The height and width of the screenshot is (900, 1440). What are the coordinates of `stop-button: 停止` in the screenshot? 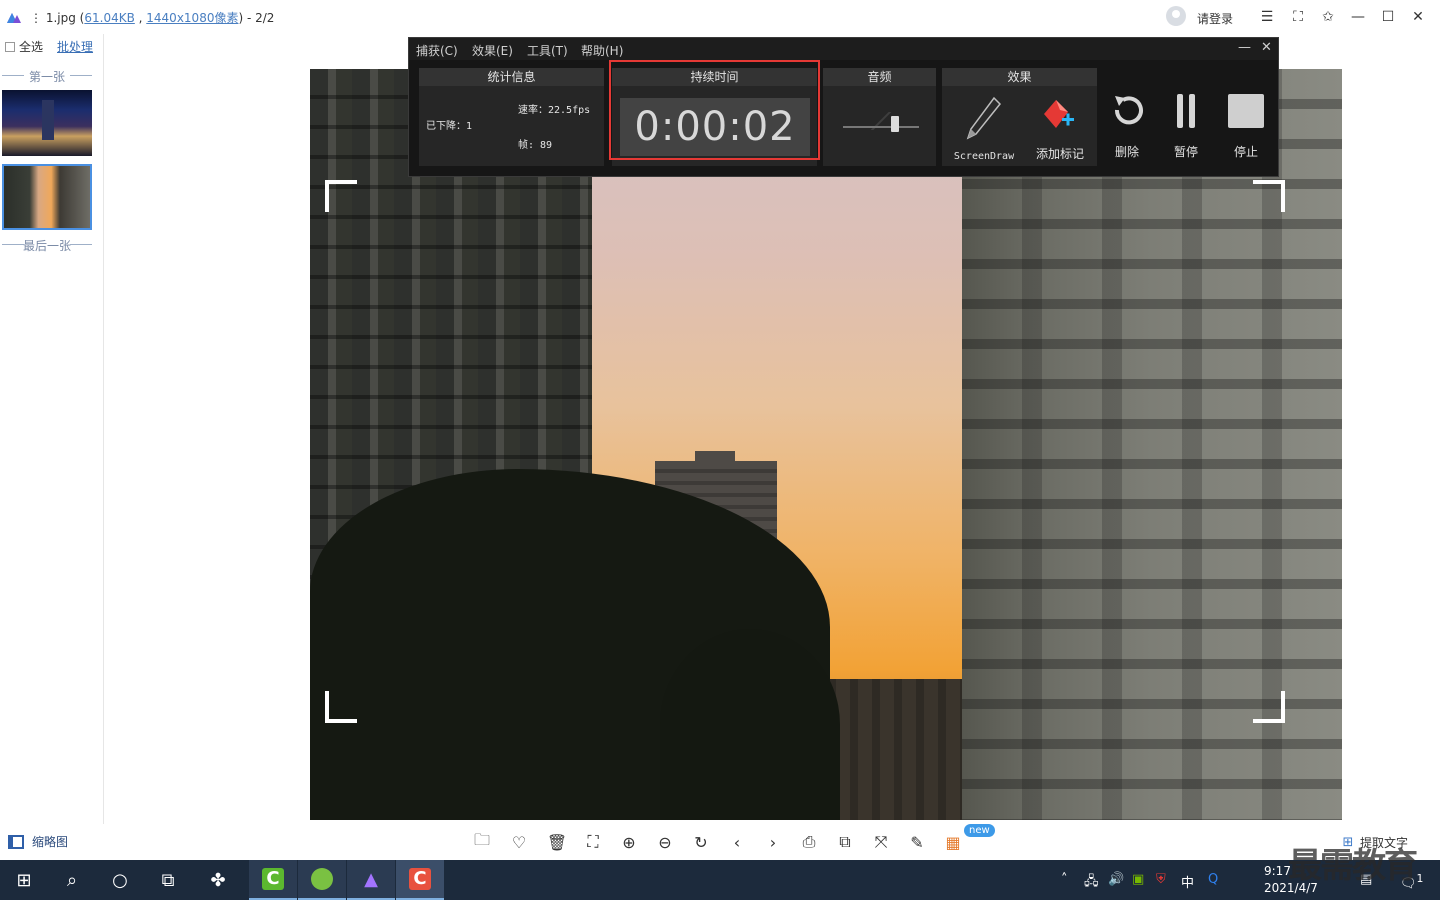 It's located at (1246, 125).